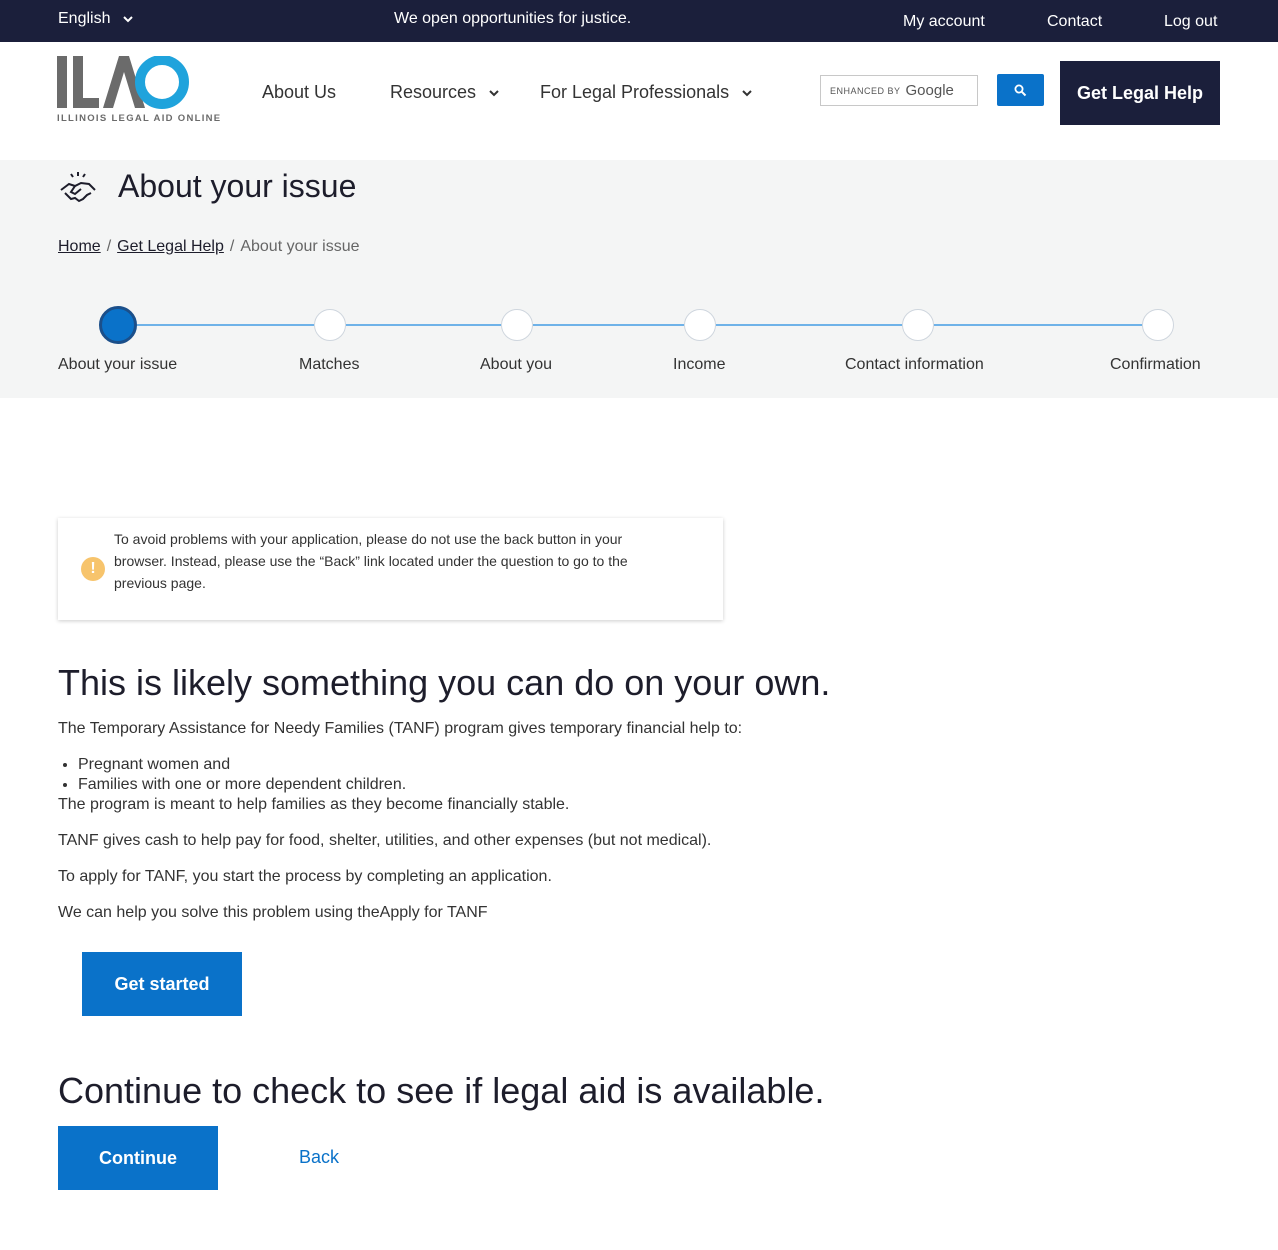  Describe the element at coordinates (513, 18) in the screenshot. I see `tagline: We open opportunities for justice.` at that location.